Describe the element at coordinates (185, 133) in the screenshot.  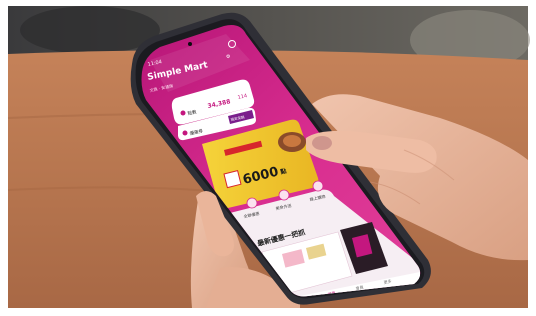
I see `coupon-icon` at that location.